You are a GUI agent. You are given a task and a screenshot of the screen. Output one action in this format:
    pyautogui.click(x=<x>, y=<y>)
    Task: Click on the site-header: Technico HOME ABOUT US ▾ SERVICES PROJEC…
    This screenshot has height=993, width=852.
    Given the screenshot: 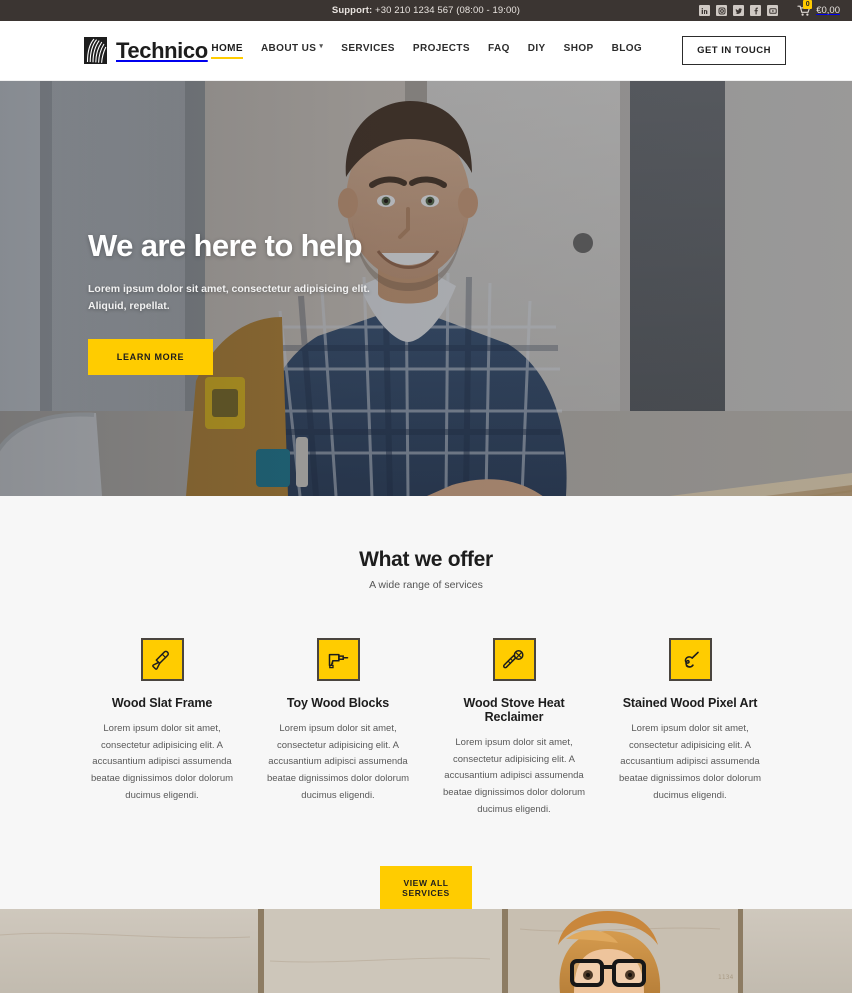 What is the action you would take?
    pyautogui.click(x=426, y=51)
    